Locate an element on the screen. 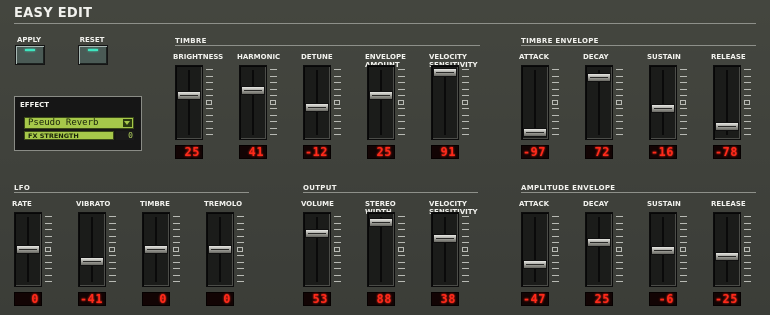 The image size is (770, 315). detune-2-slider-thumb is located at coordinates (317, 107).